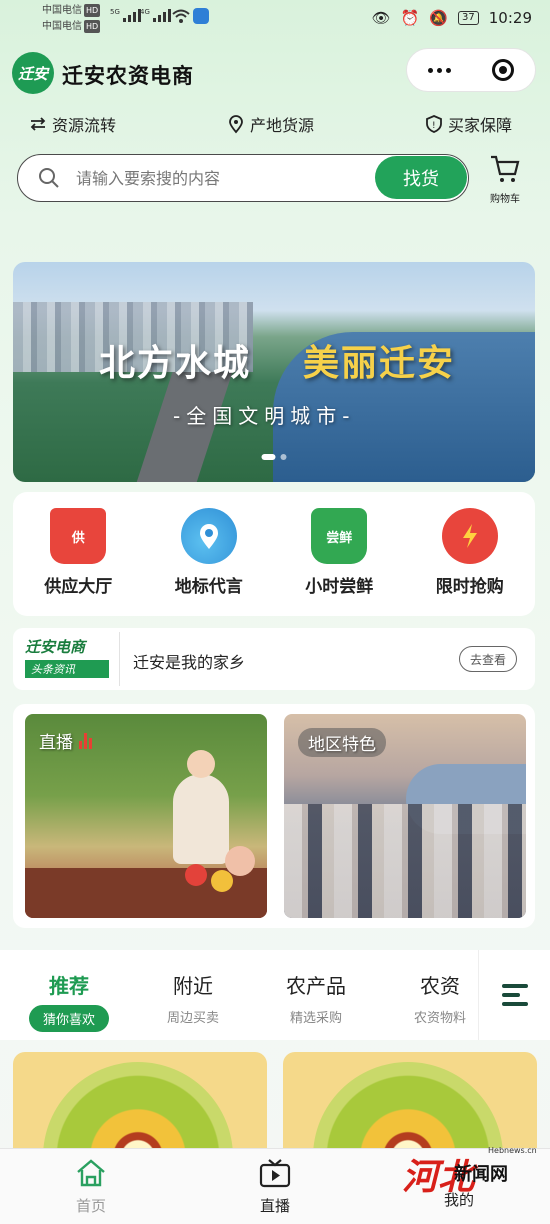  Describe the element at coordinates (69, 1001) in the screenshot. I see `tab-recommend: 推荐 猜你喜欢` at that location.